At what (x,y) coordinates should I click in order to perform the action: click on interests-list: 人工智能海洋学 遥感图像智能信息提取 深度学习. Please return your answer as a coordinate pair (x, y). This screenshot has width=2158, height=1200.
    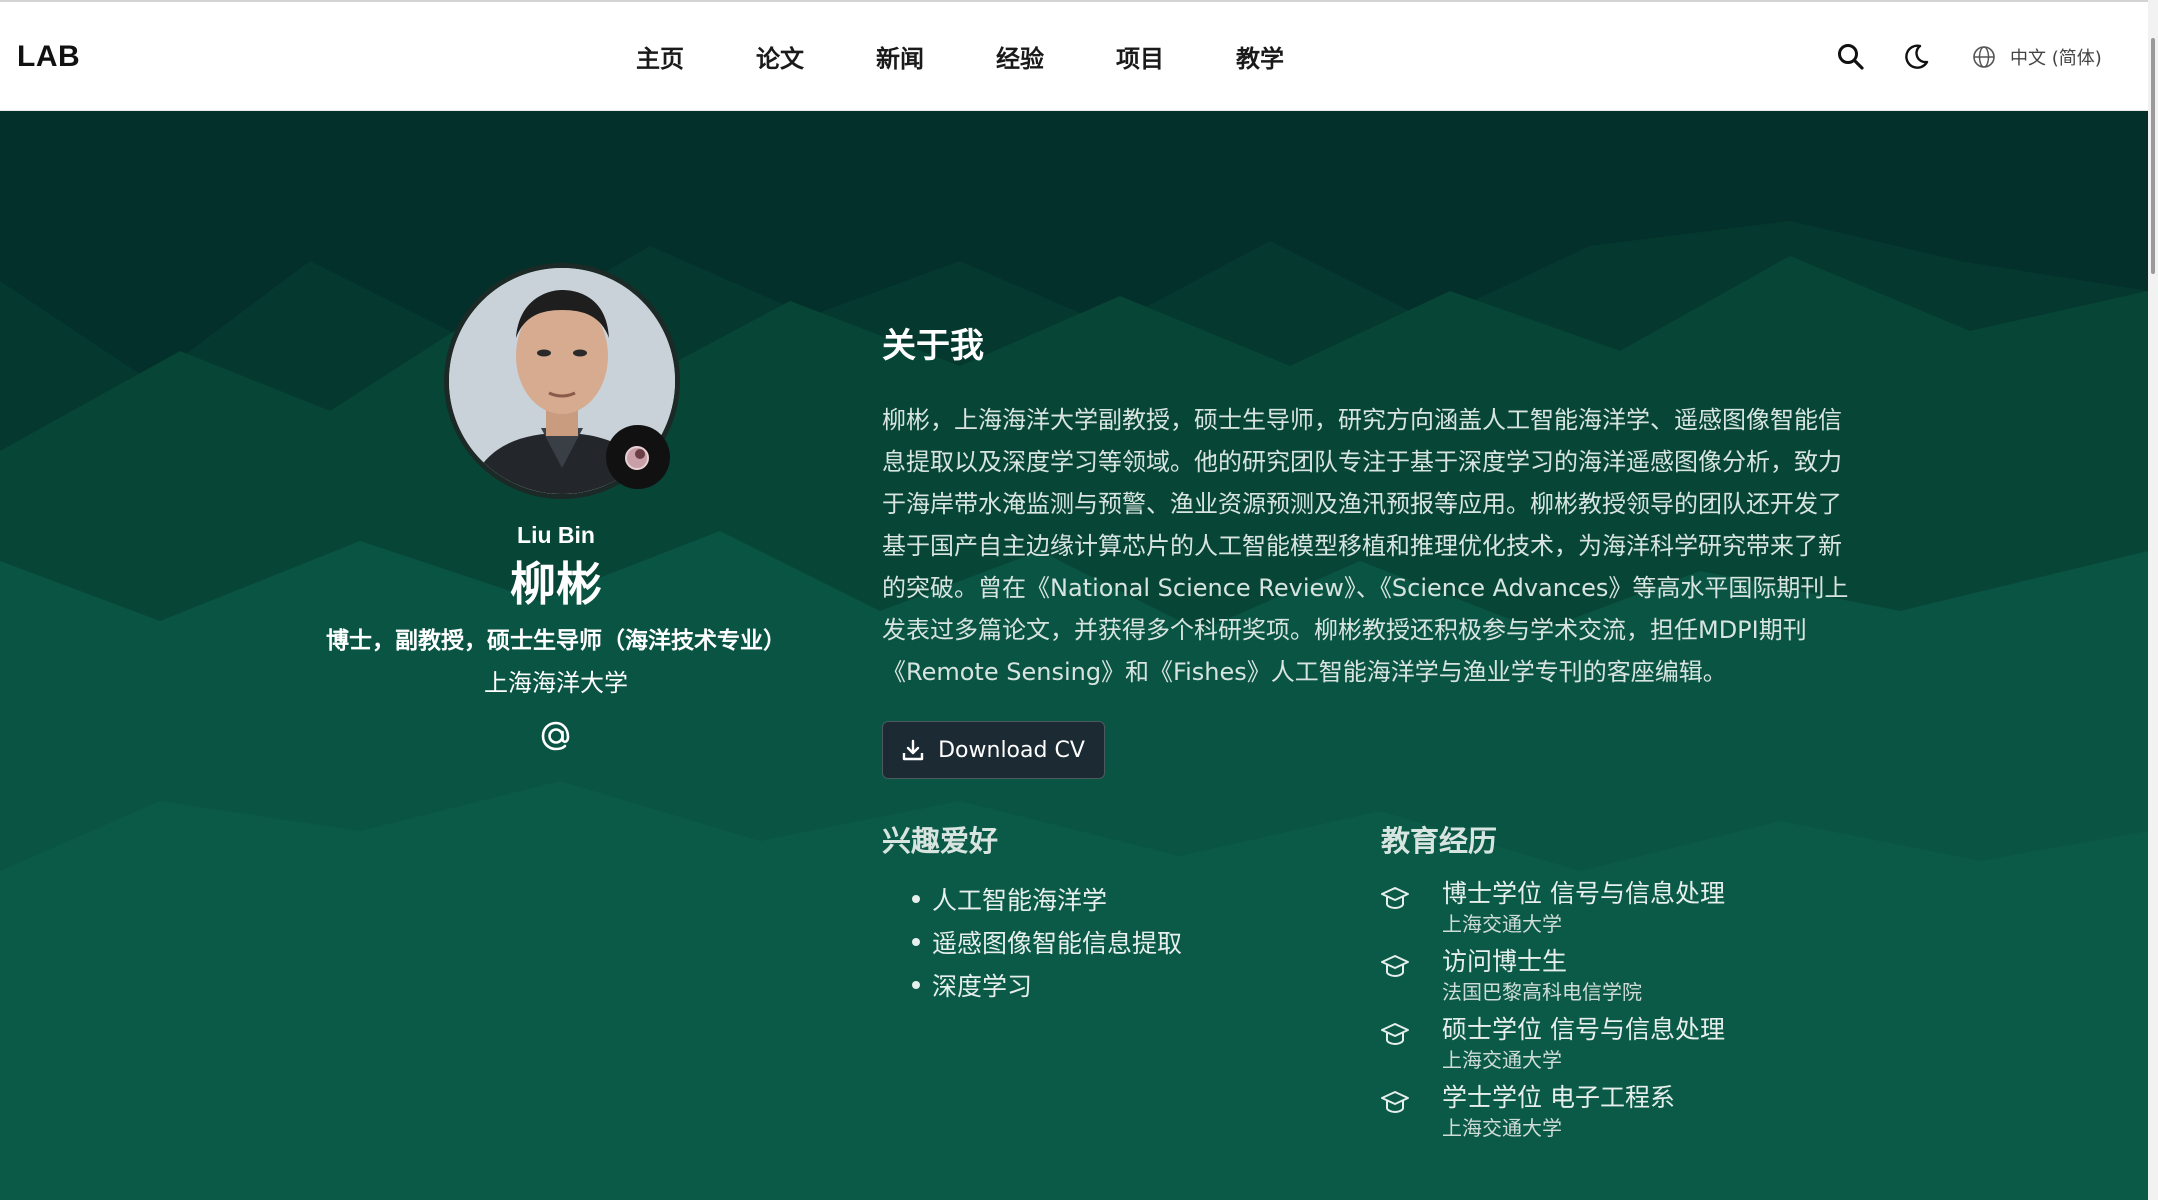
    Looking at the image, I should click on (1047, 941).